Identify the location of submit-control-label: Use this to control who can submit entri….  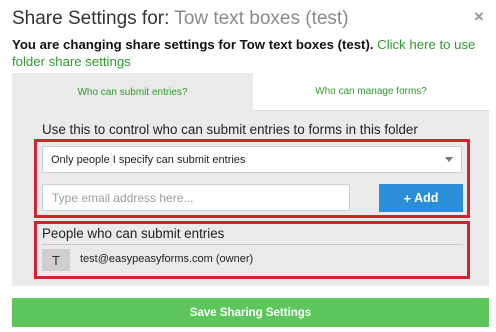
(230, 129).